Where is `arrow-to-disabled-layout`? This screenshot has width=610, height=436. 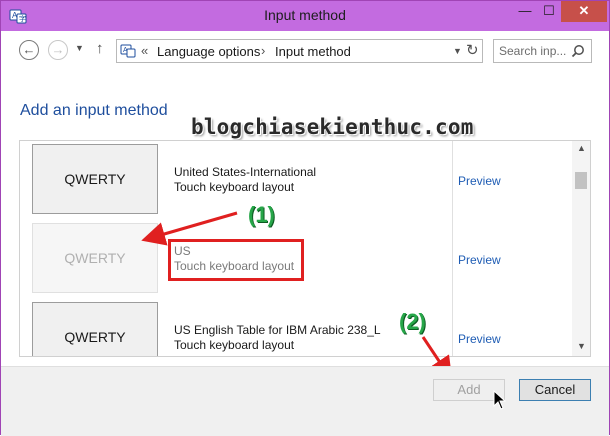 arrow-to-disabled-layout is located at coordinates (189, 228).